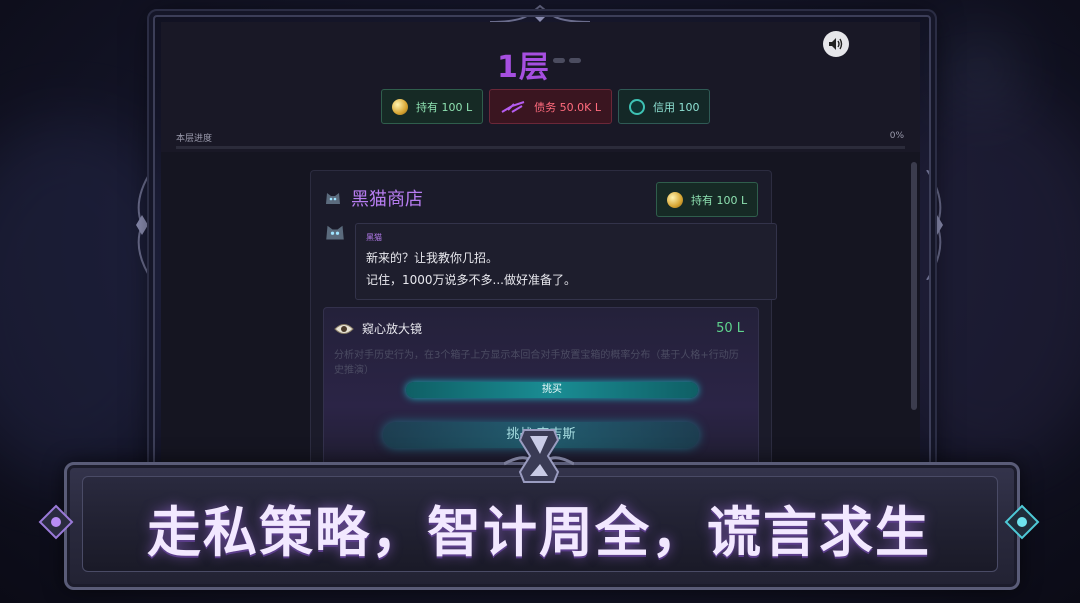 This screenshot has width=1080, height=603. I want to click on dialogue-line: 记住，1000万说多不多...做好准备了。, so click(471, 280).